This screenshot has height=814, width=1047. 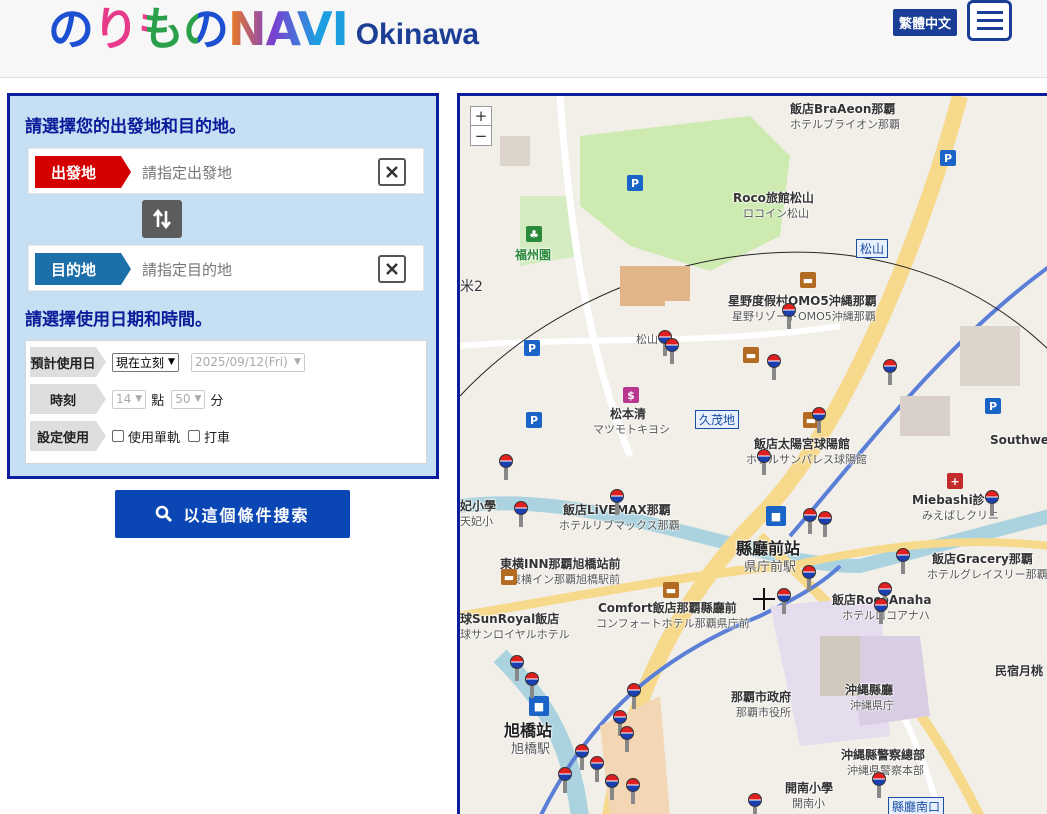 I want to click on clear-destination-button, so click(x=392, y=269).